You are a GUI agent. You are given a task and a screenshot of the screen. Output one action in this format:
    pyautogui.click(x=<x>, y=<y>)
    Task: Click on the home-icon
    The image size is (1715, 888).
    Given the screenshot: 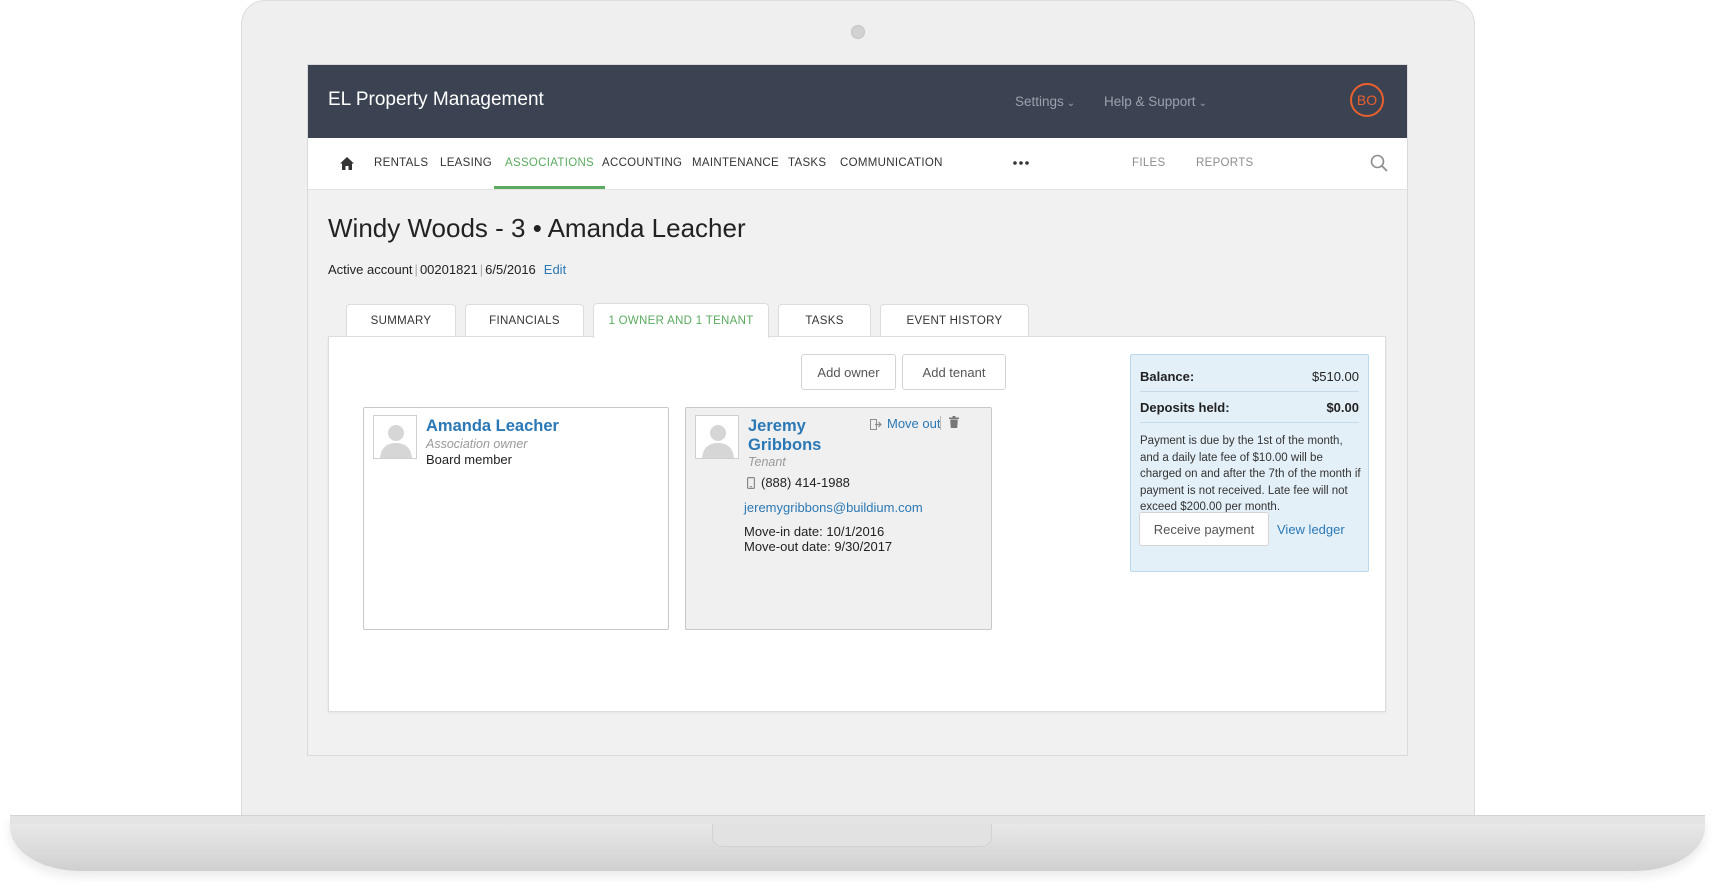 What is the action you would take?
    pyautogui.click(x=347, y=163)
    